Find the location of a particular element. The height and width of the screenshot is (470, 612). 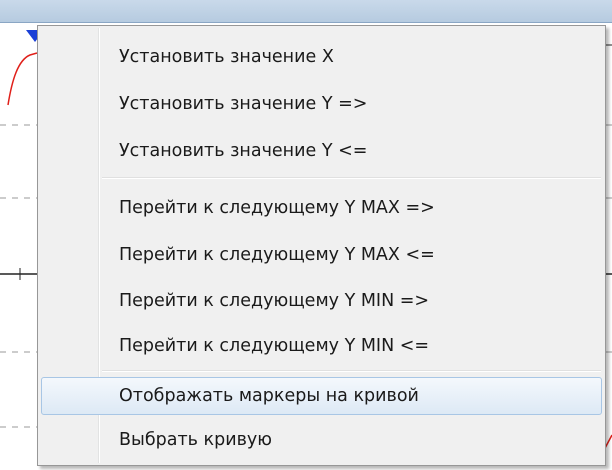

menu-item-select-curve: Выбрать кривую is located at coordinates (321, 440).